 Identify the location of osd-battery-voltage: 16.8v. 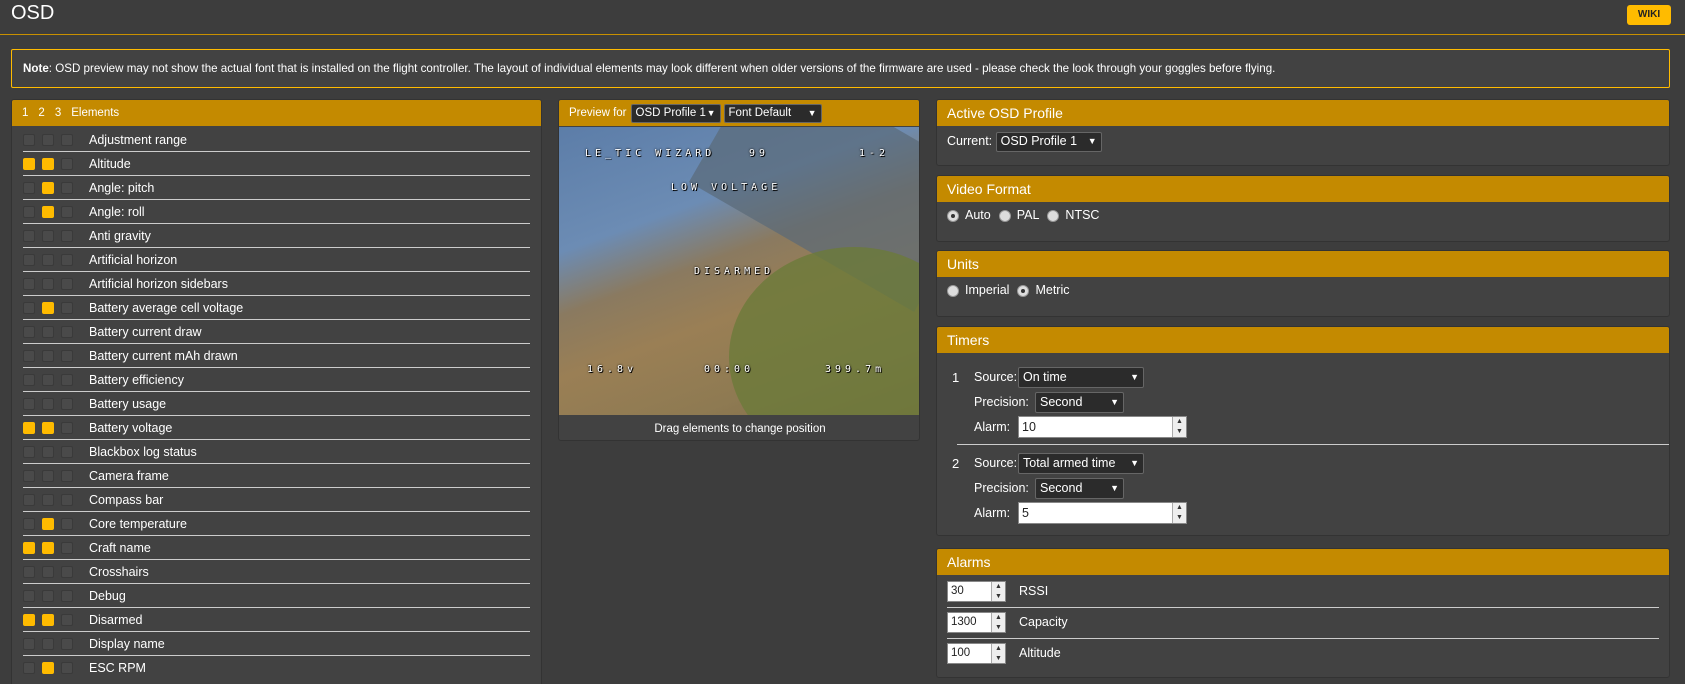
(612, 369).